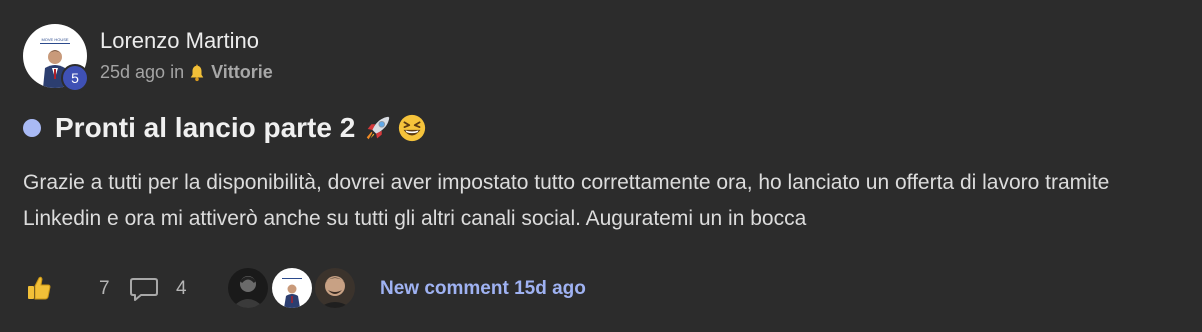 This screenshot has width=1202, height=332. I want to click on grinning-squinting-face-emoji, so click(412, 128).